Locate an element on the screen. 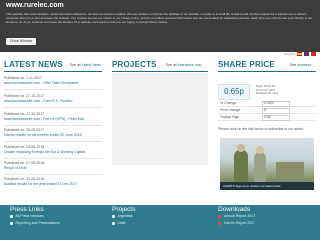 This screenshot has height=240, width=320. footer-link: Argentina is located at coordinates (161, 216).